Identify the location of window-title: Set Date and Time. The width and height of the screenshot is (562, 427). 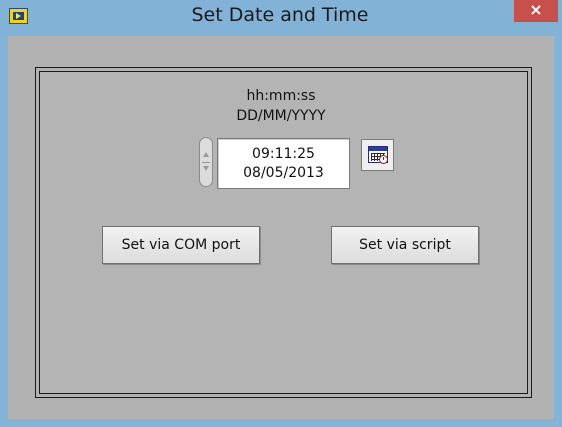
(280, 15).